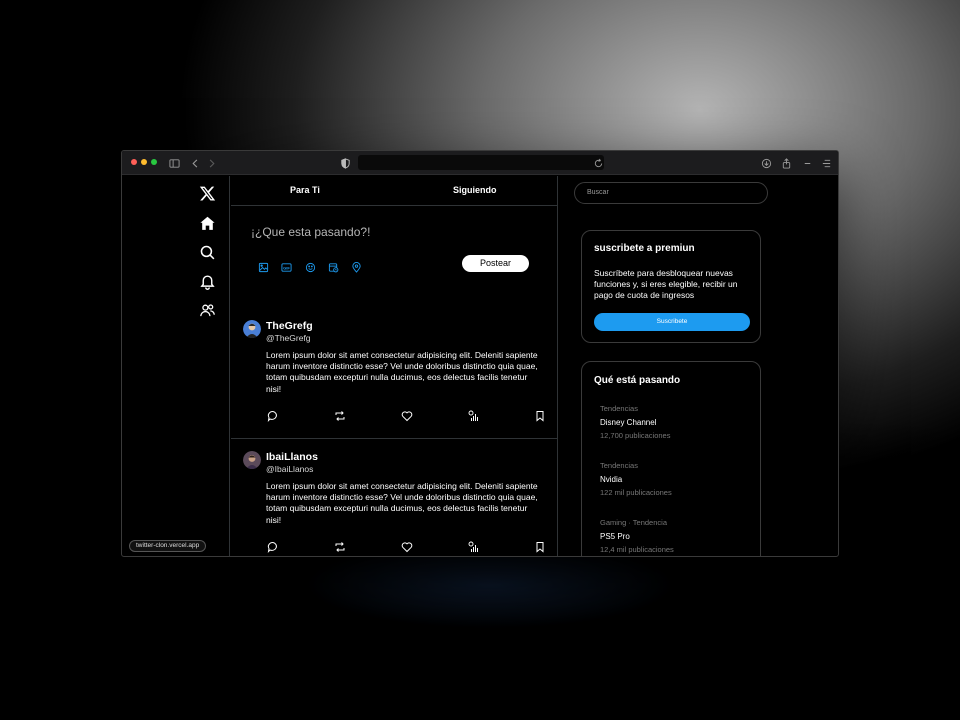 This screenshot has width=960, height=720. I want to click on zoom-window-button, so click(154, 162).